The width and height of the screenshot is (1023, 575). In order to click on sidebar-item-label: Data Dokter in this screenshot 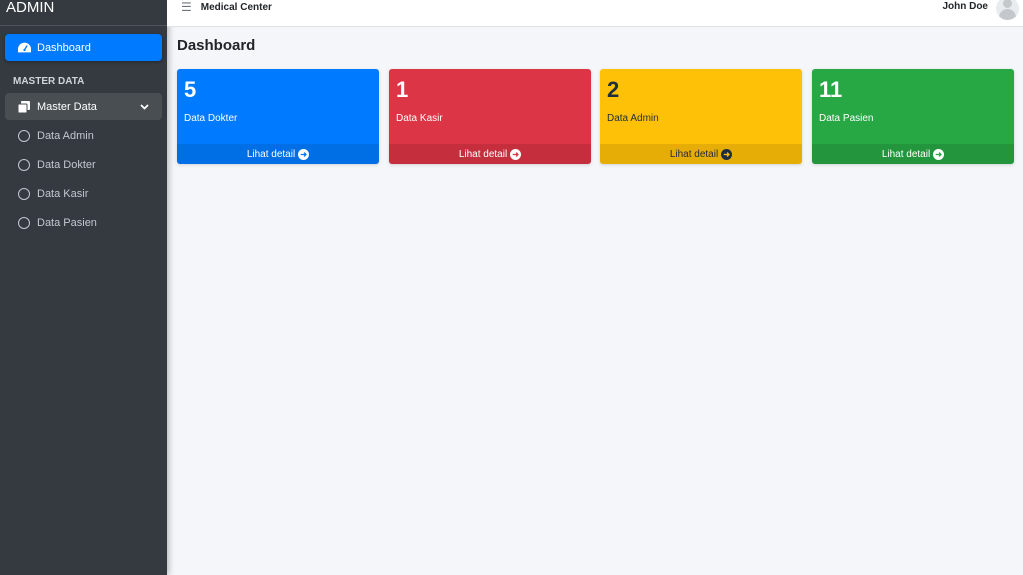, I will do `click(66, 164)`.